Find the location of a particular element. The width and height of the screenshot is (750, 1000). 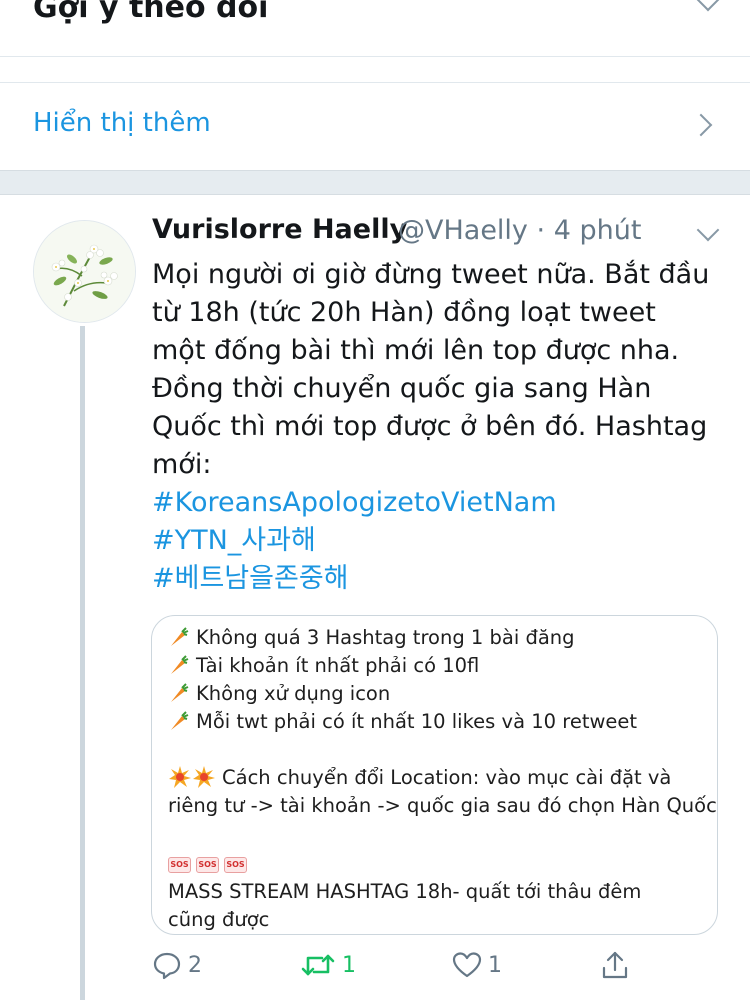

flower-avatar-image is located at coordinates (84, 271).